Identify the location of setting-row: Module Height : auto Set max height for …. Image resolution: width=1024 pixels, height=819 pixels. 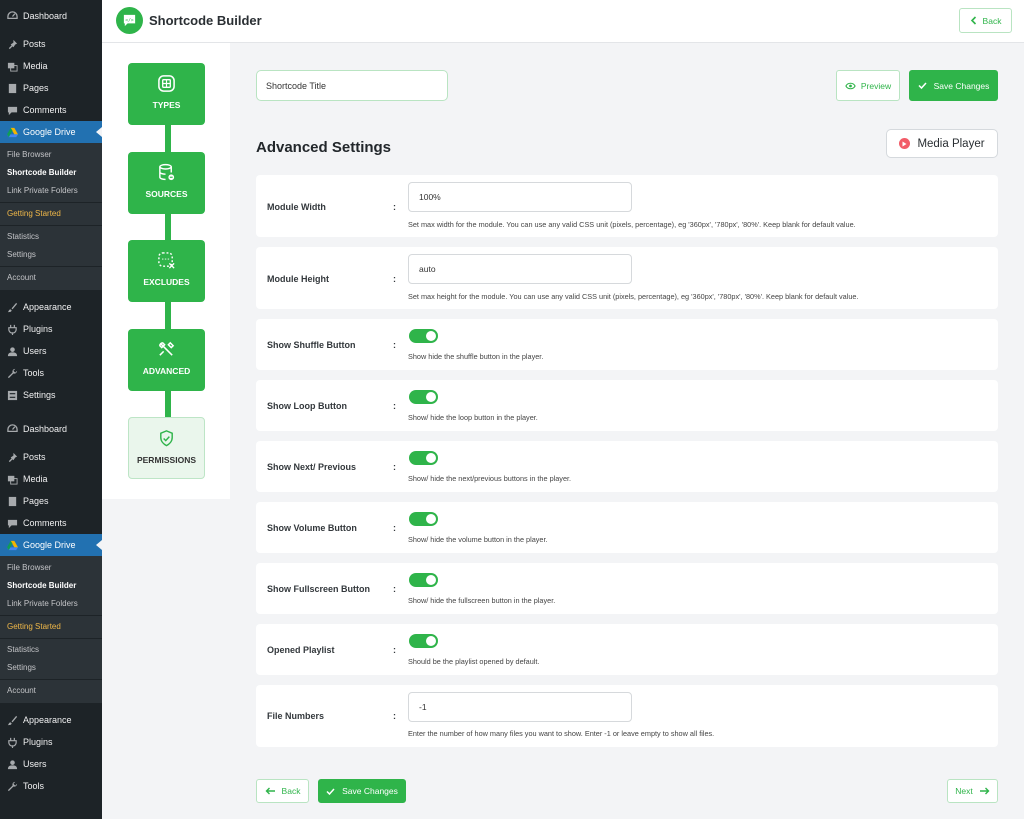
(627, 278).